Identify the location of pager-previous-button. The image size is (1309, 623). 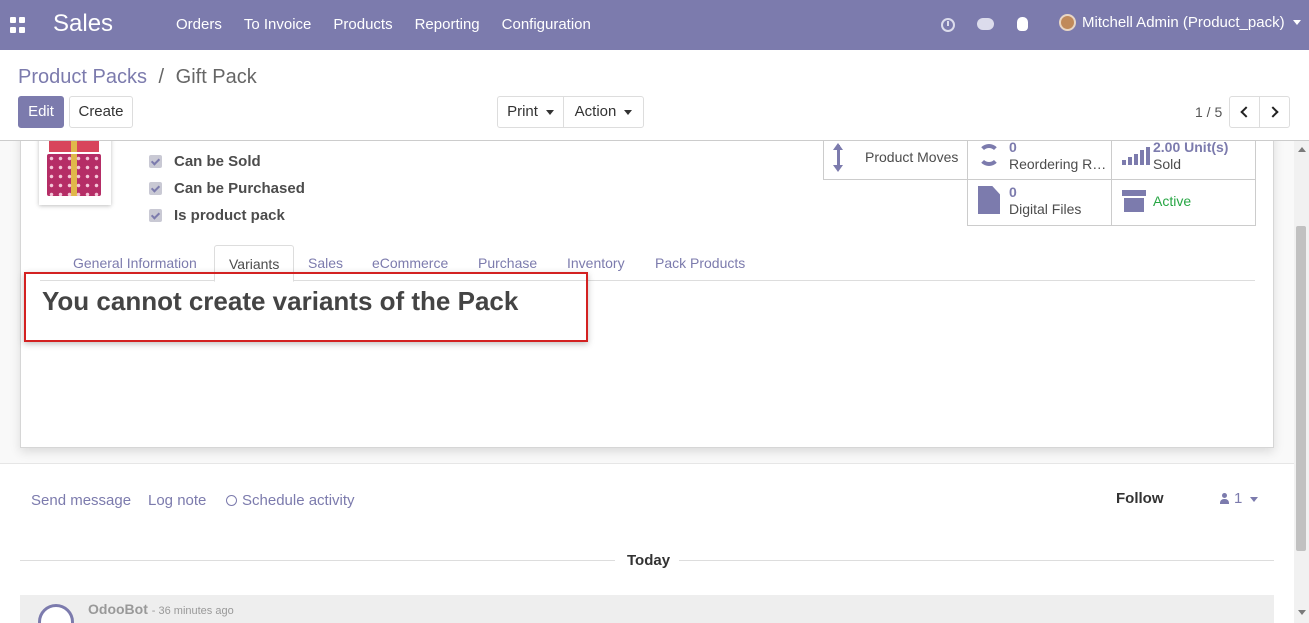
(1244, 112).